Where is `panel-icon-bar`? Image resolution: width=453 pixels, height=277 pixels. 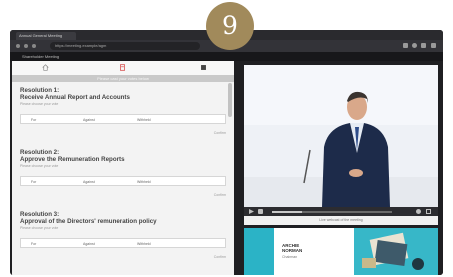
panel-icon-bar is located at coordinates (123, 68).